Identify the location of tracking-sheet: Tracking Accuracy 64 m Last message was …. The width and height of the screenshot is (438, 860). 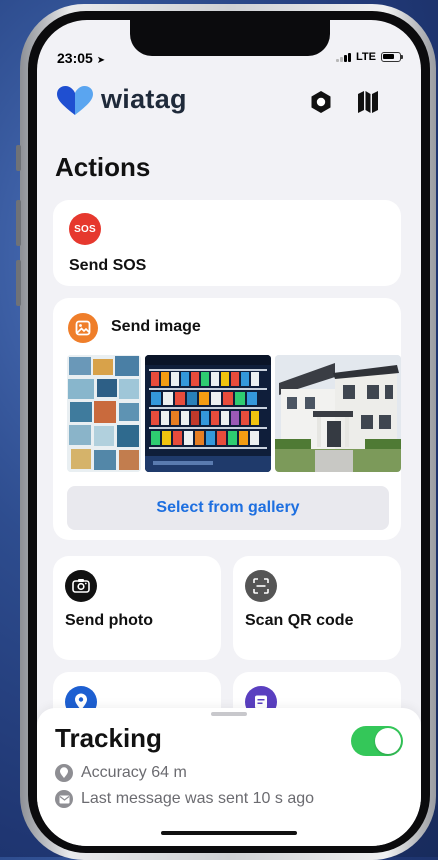
(229, 777).